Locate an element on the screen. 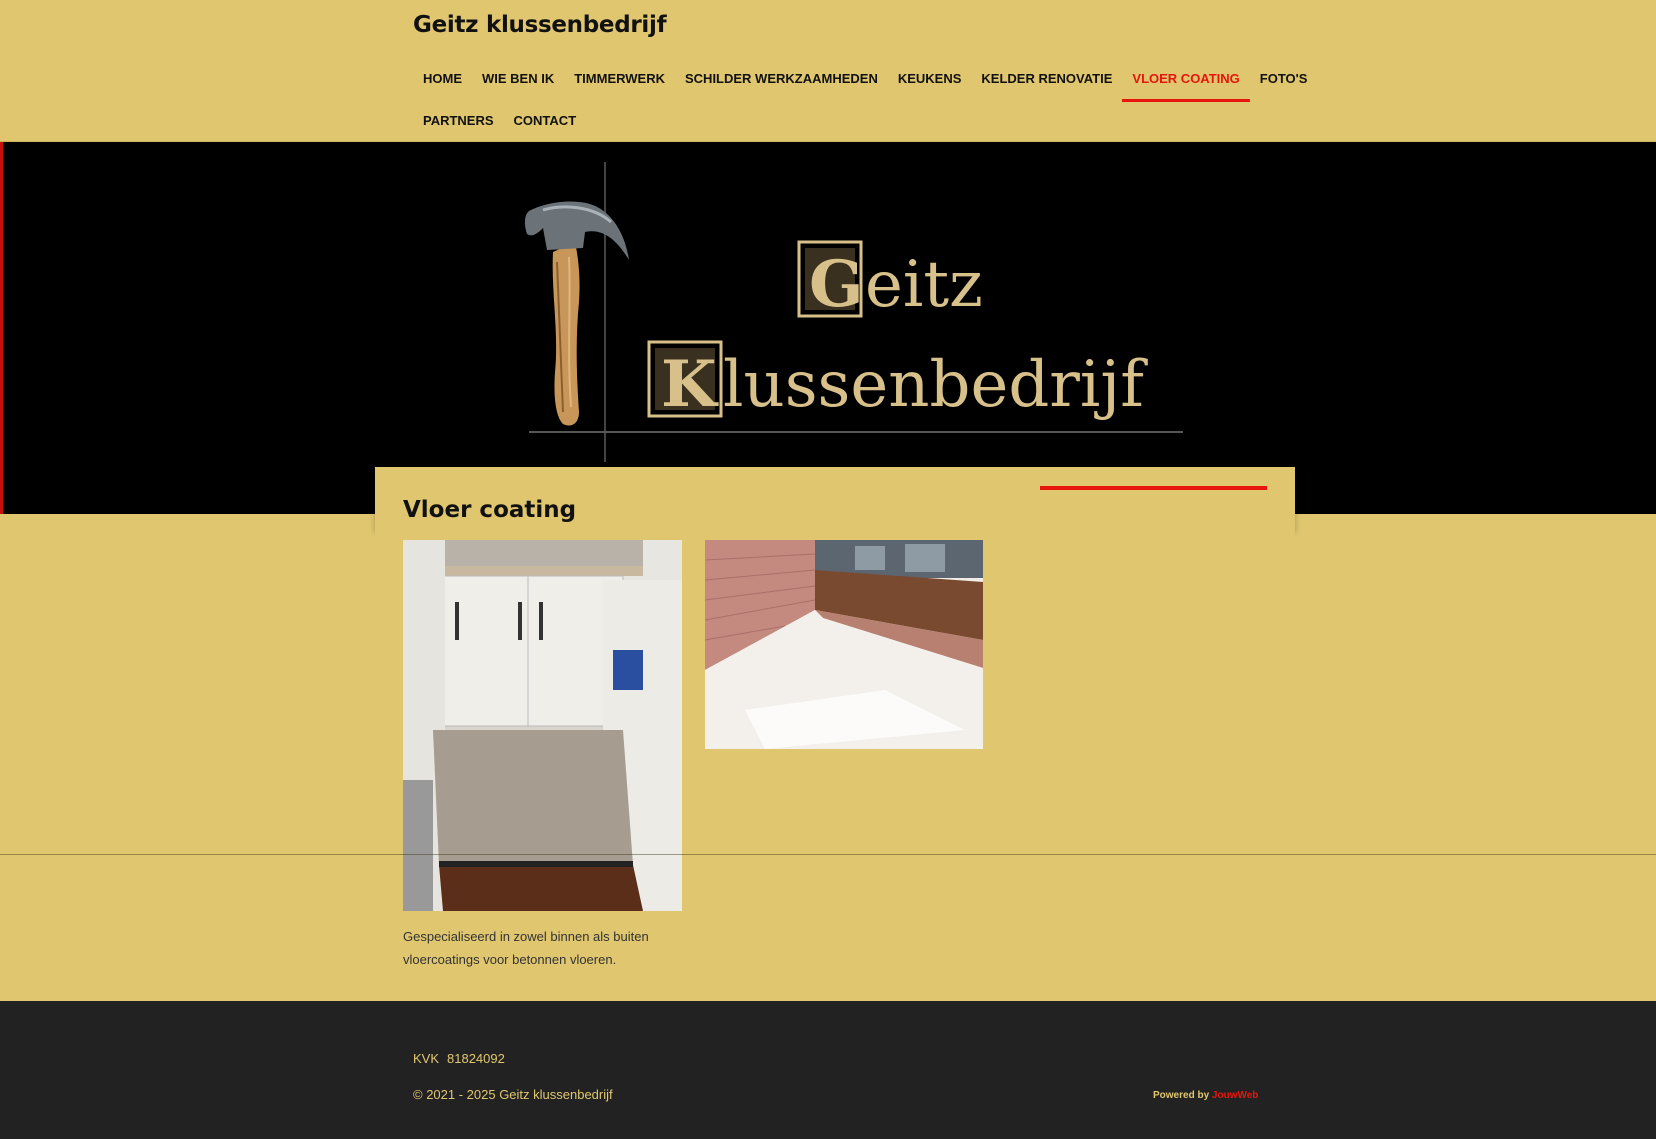 The image size is (1656, 1139). nav-item-home: HOME is located at coordinates (442, 79).